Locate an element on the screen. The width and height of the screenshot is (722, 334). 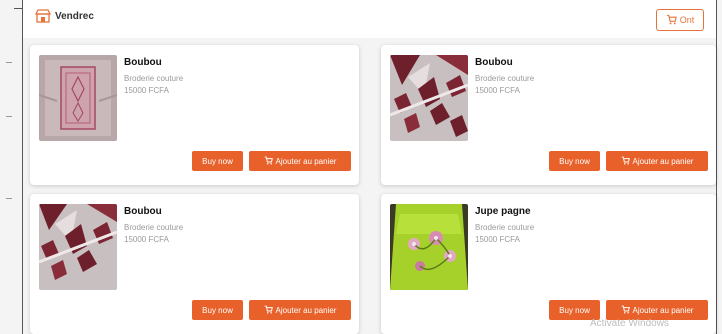
brand-name: Vendrec is located at coordinates (74, 16).